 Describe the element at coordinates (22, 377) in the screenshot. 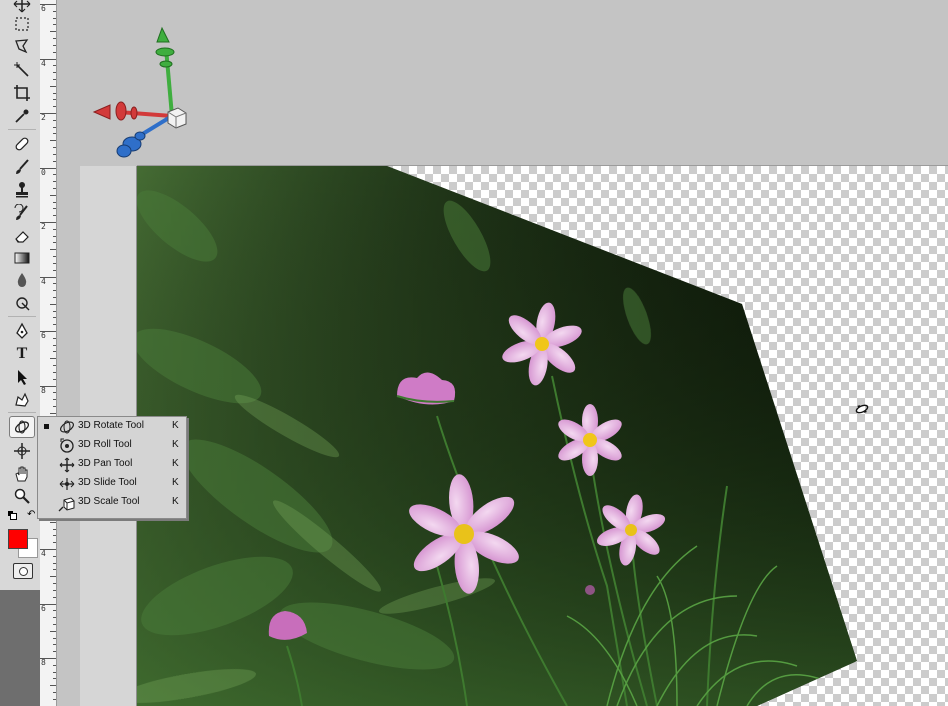

I see `arrow-icon` at that location.